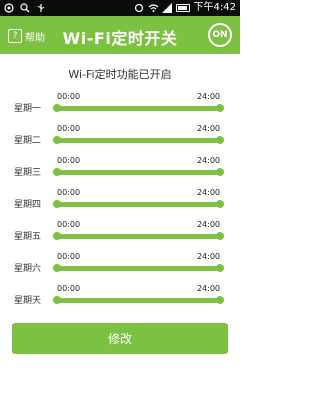 The image size is (320, 400). I want to click on android-icon, so click(9, 8).